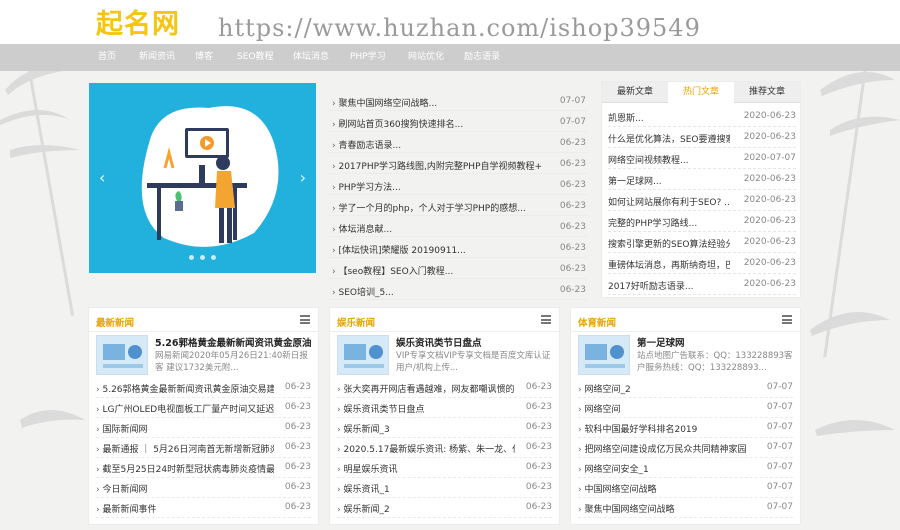 Image resolution: width=900 pixels, height=530 pixels. I want to click on list-item: 如何让网站展你有利于SEO? ... 2020-06-23, so click(702, 200).